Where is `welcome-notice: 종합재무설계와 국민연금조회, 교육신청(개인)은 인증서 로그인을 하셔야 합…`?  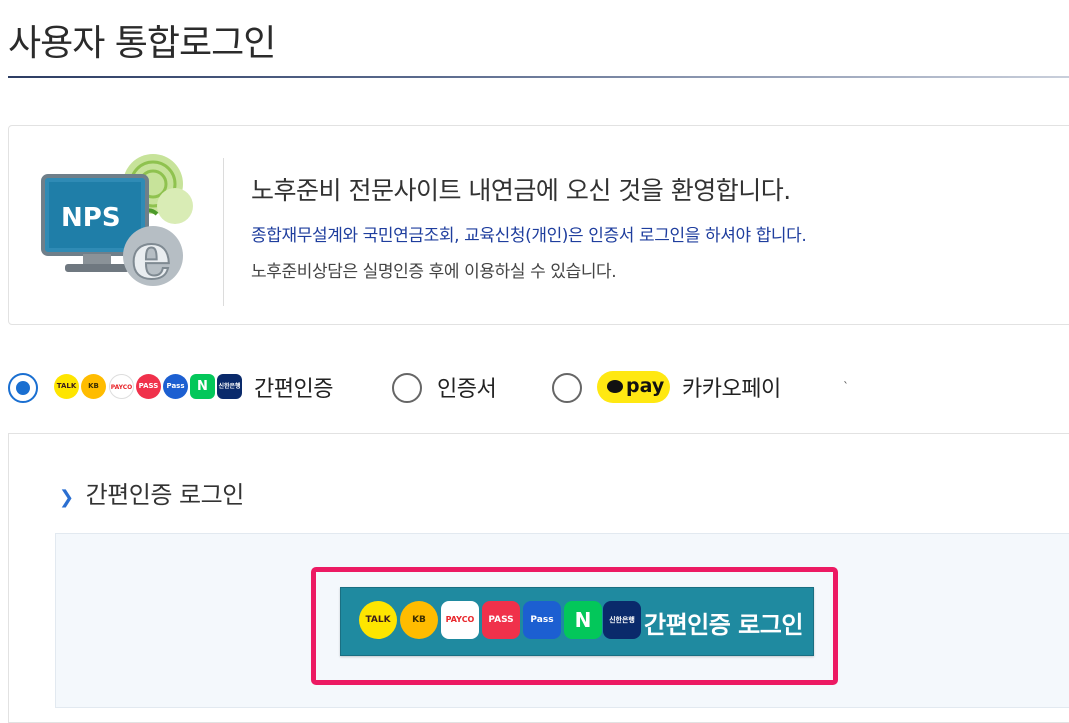 welcome-notice: 종합재무설계와 국민연금조회, 교육신청(개인)은 인증서 로그인을 하셔야 합… is located at coordinates (529, 236).